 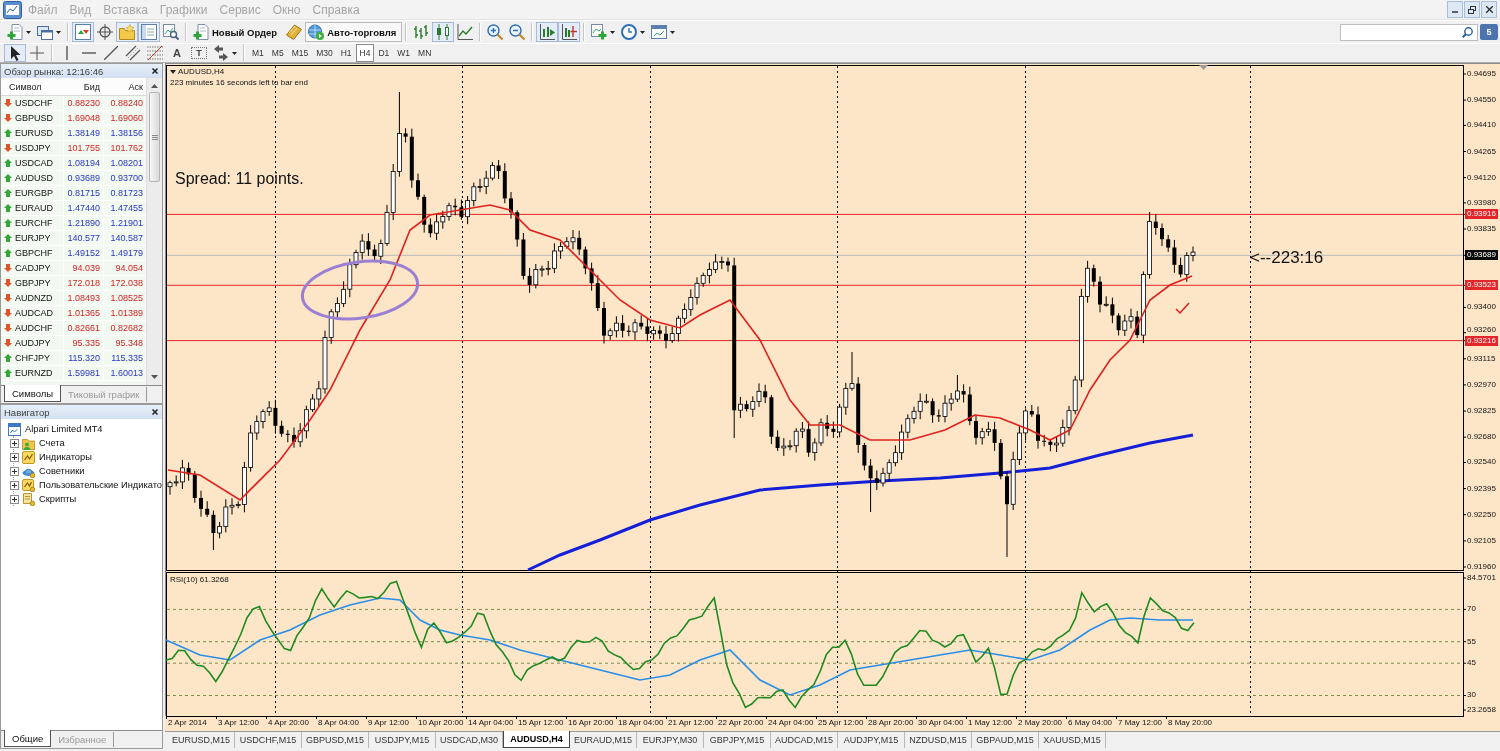 What do you see at coordinates (603, 740) in the screenshot?
I see `chart-tab: EURAUD,M15` at bounding box center [603, 740].